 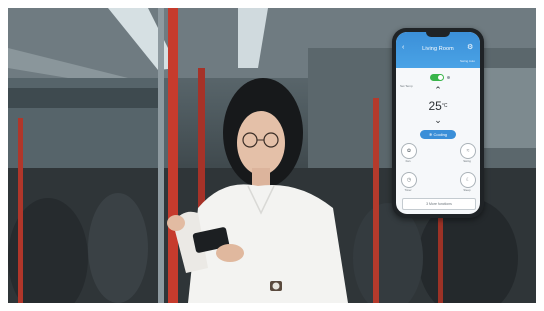 I want to click on mode-button: ❄ Cooling, so click(x=438, y=134).